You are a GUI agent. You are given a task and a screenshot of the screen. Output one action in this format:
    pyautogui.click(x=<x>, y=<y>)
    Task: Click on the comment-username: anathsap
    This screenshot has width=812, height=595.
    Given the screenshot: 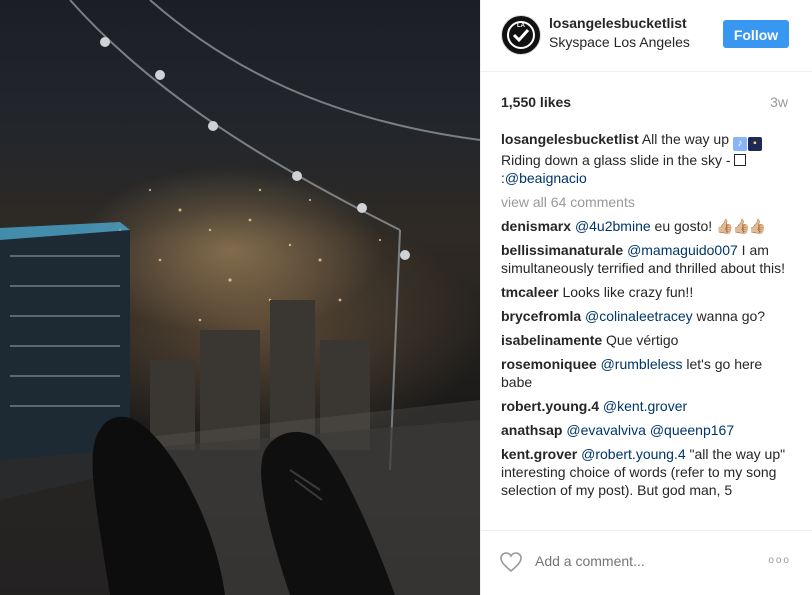 What is the action you would take?
    pyautogui.click(x=531, y=430)
    